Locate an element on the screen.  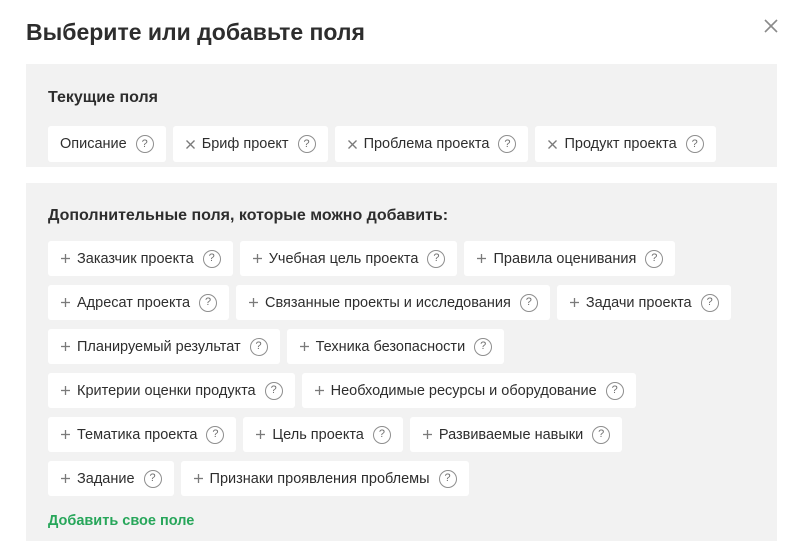
field-chip: Описание? is located at coordinates (107, 144).